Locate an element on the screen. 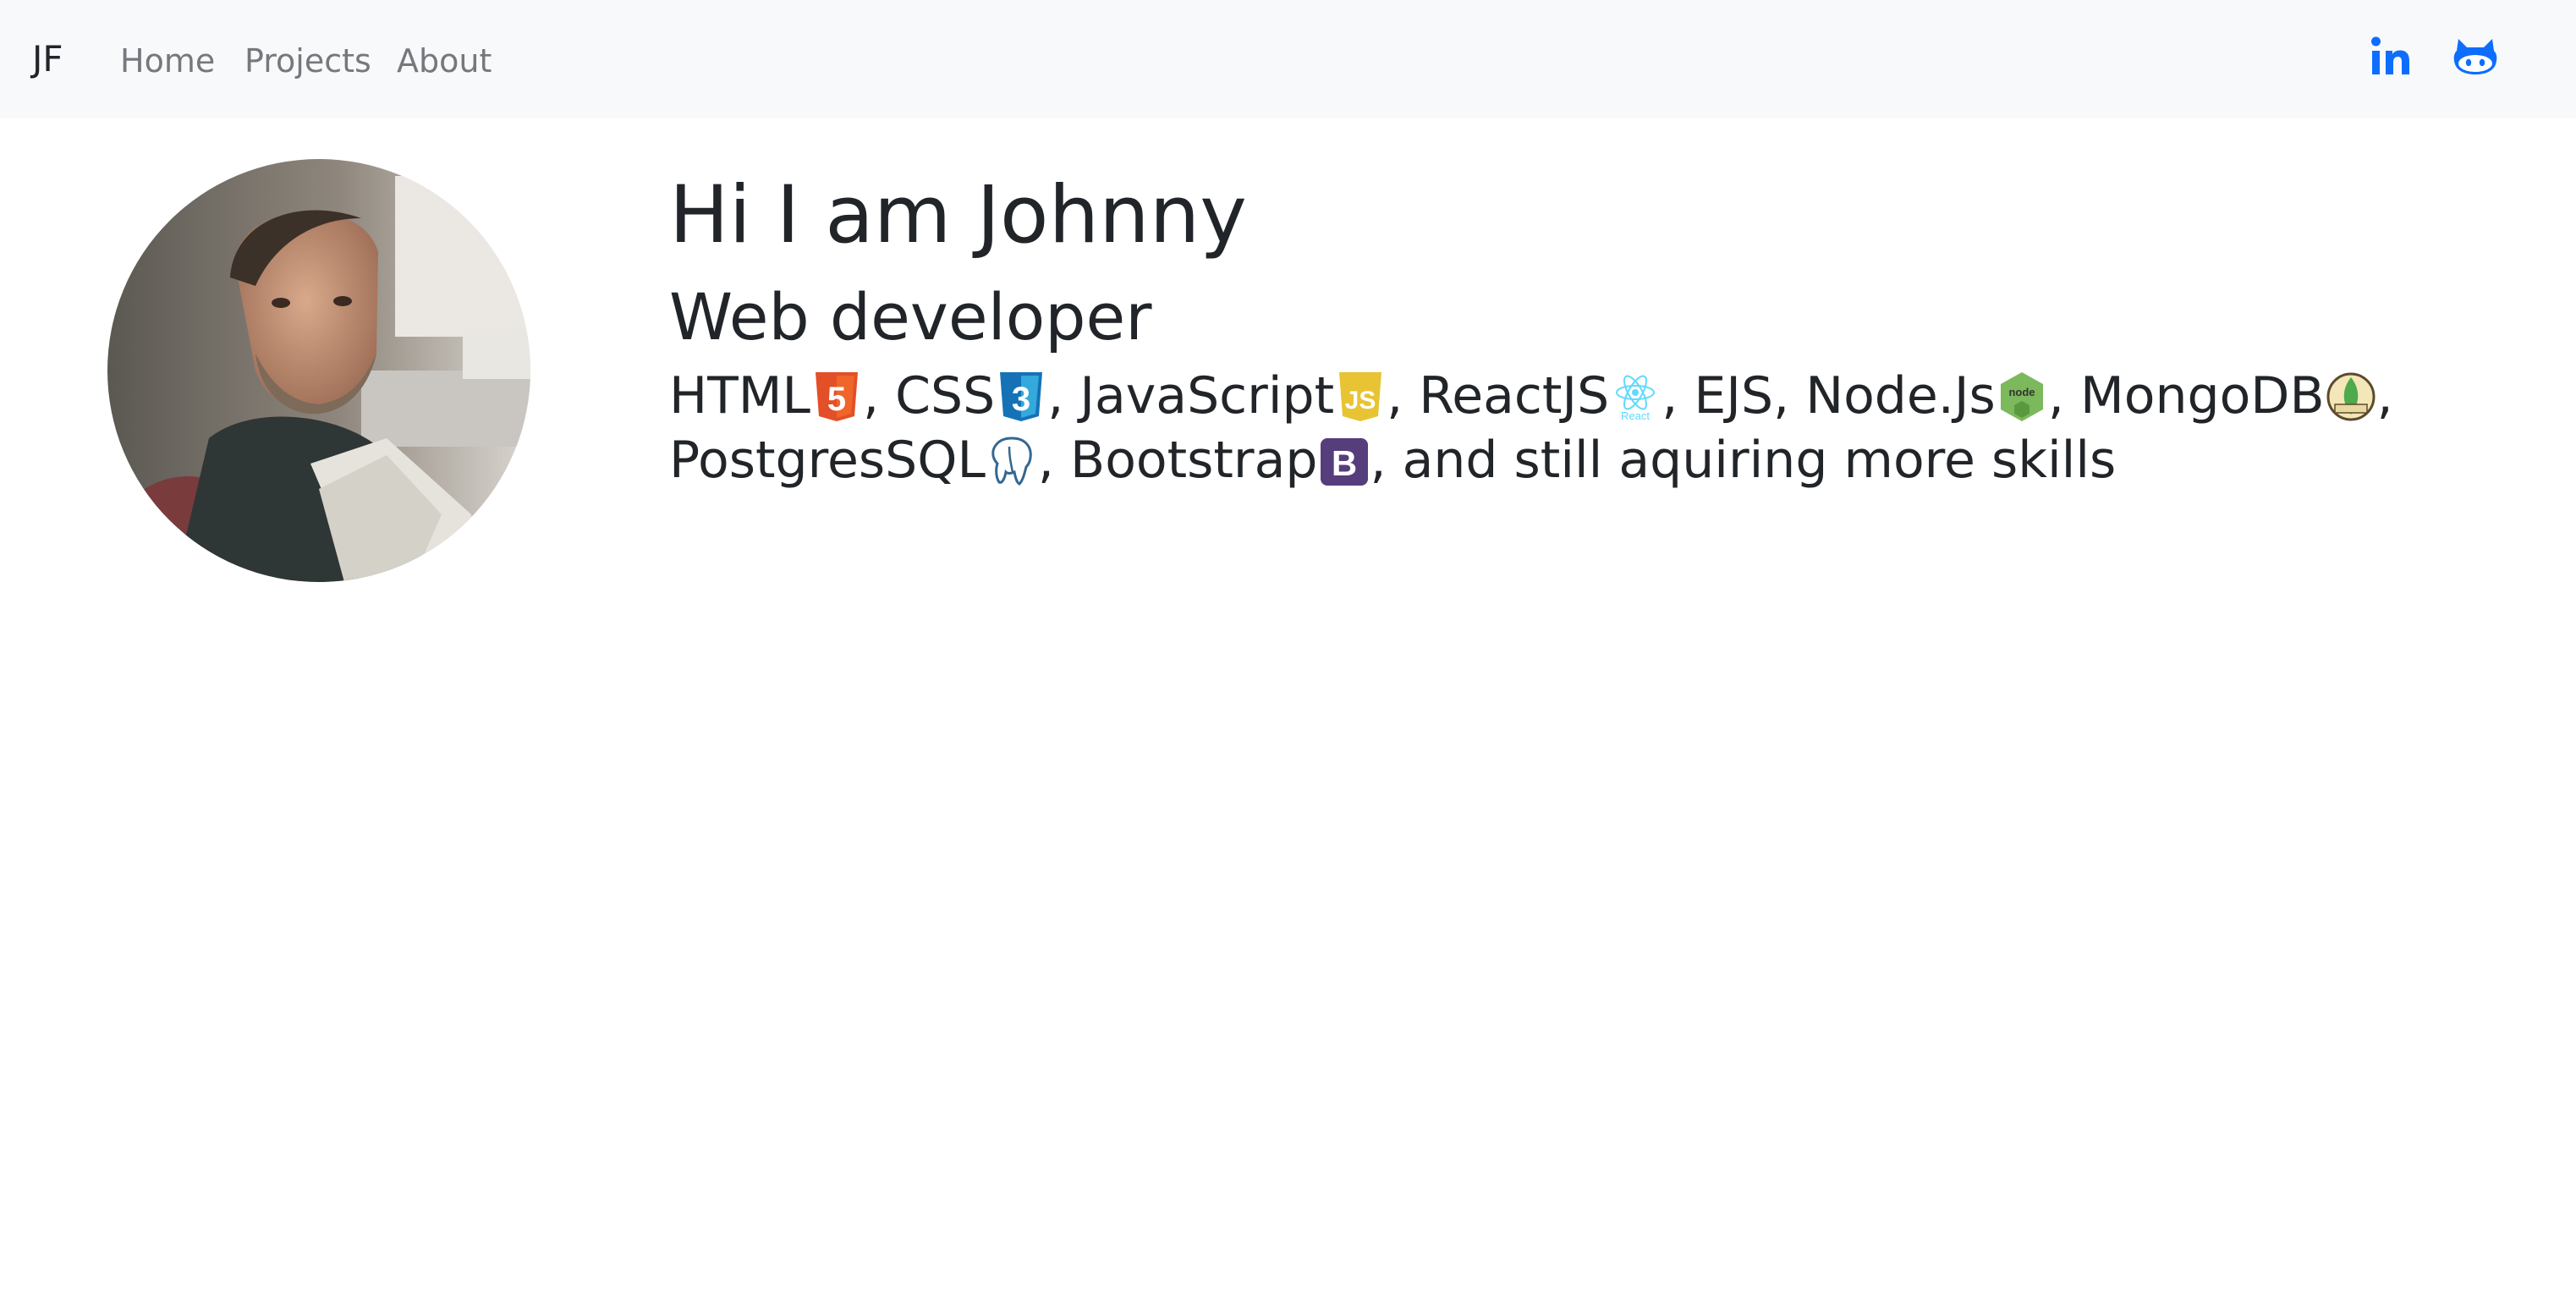  nav-about-link: About is located at coordinates (445, 61).